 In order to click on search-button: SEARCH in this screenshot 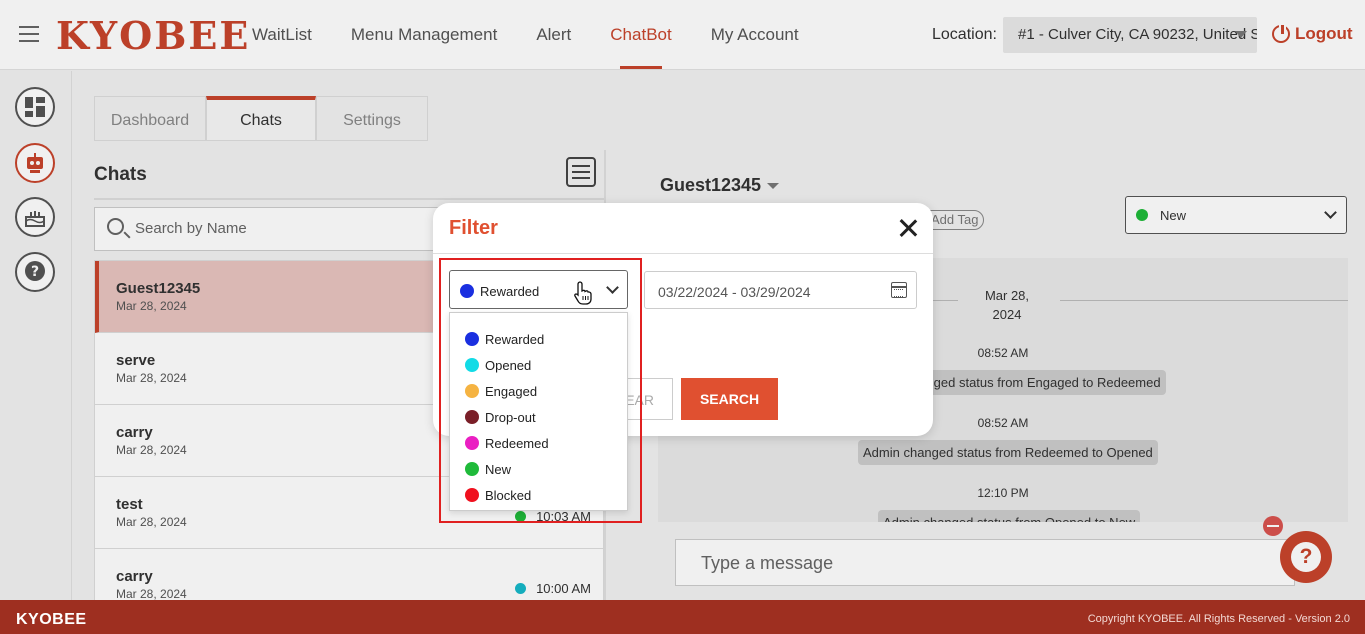, I will do `click(729, 399)`.